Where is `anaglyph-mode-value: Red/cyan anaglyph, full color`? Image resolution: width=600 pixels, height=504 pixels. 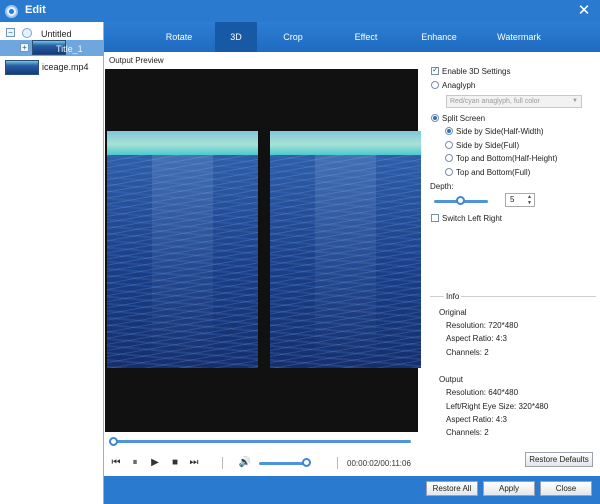
anaglyph-mode-value: Red/cyan anaglyph, full color is located at coordinates (495, 101).